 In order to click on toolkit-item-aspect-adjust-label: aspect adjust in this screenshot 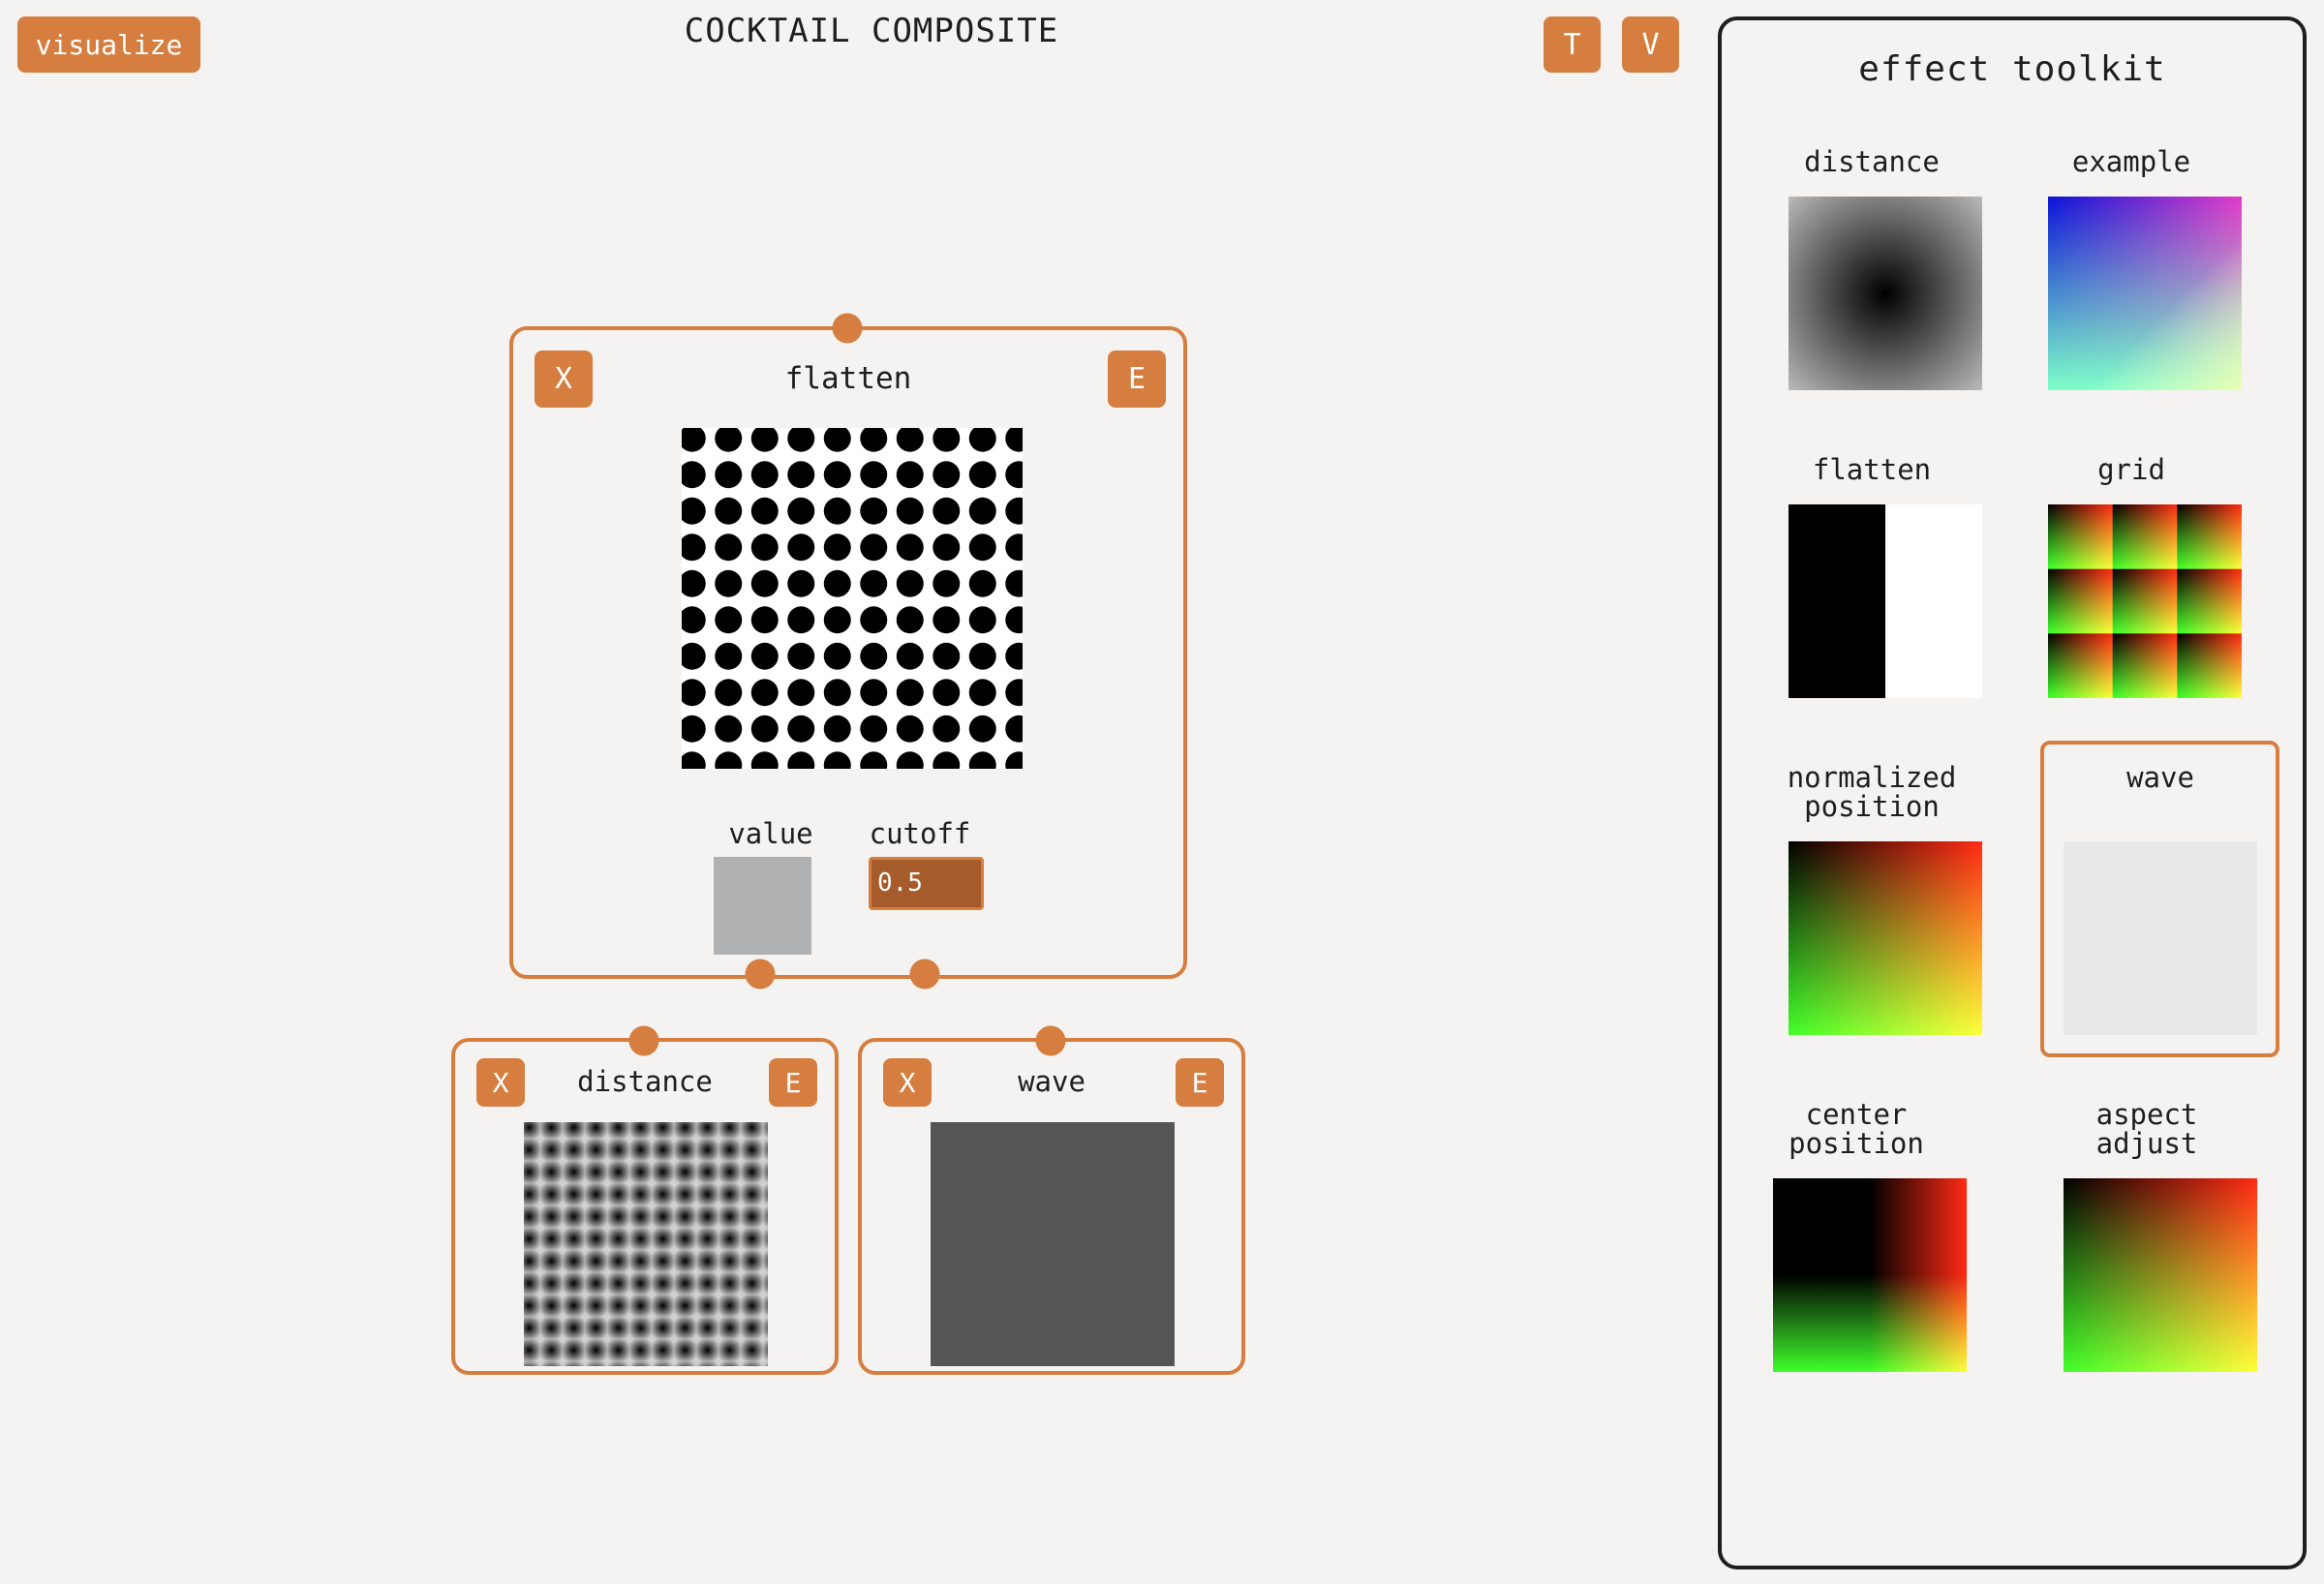, I will do `click(2146, 1129)`.